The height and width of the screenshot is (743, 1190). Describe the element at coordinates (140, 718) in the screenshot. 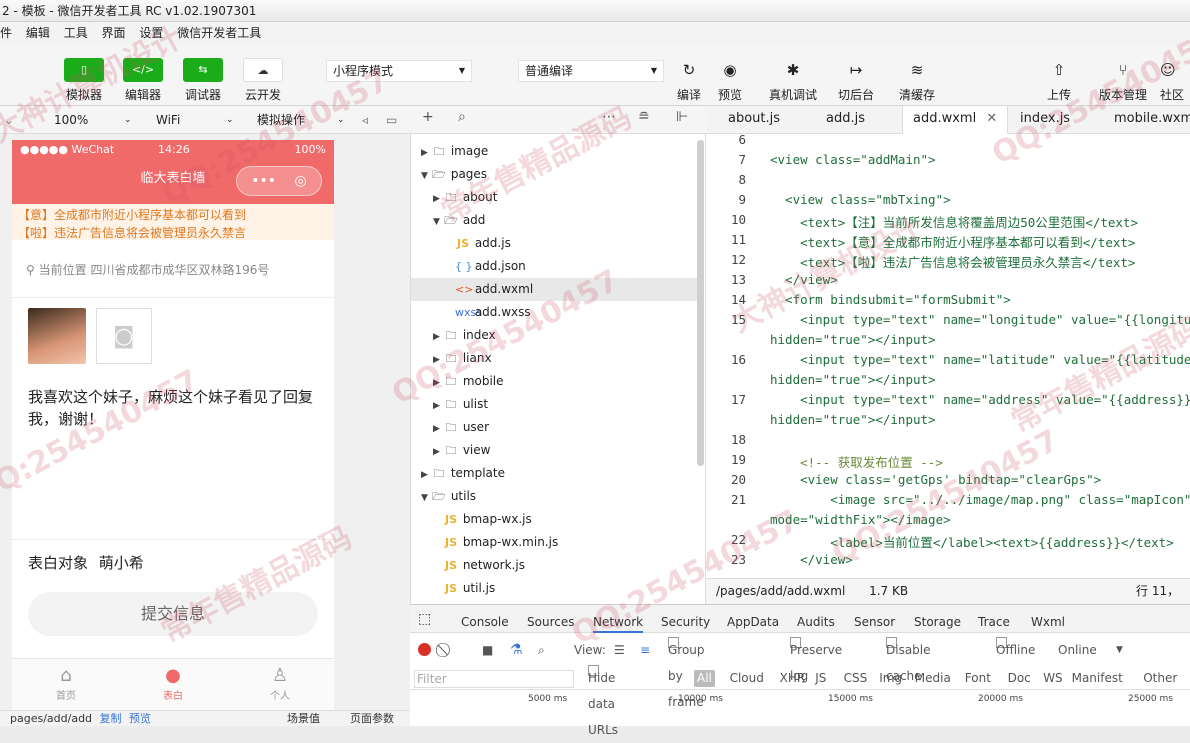

I see `preview-link: 预览` at that location.